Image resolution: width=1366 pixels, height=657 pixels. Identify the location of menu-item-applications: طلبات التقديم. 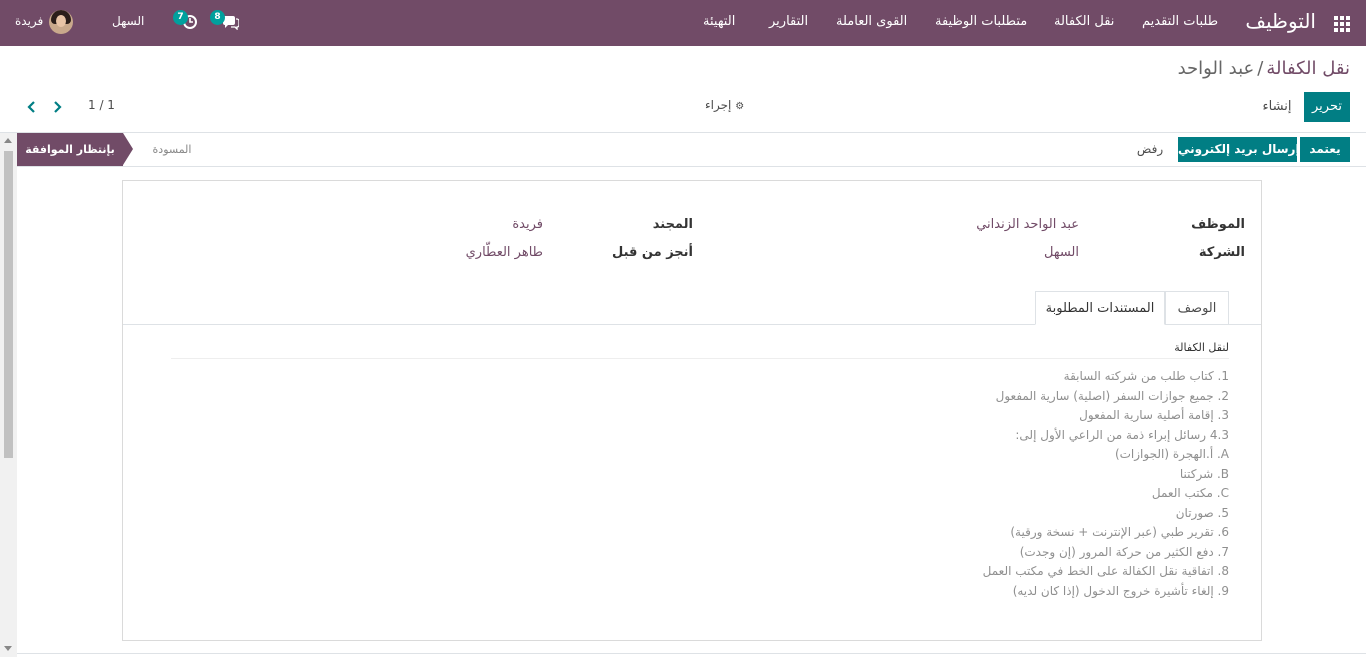
(1180, 21).